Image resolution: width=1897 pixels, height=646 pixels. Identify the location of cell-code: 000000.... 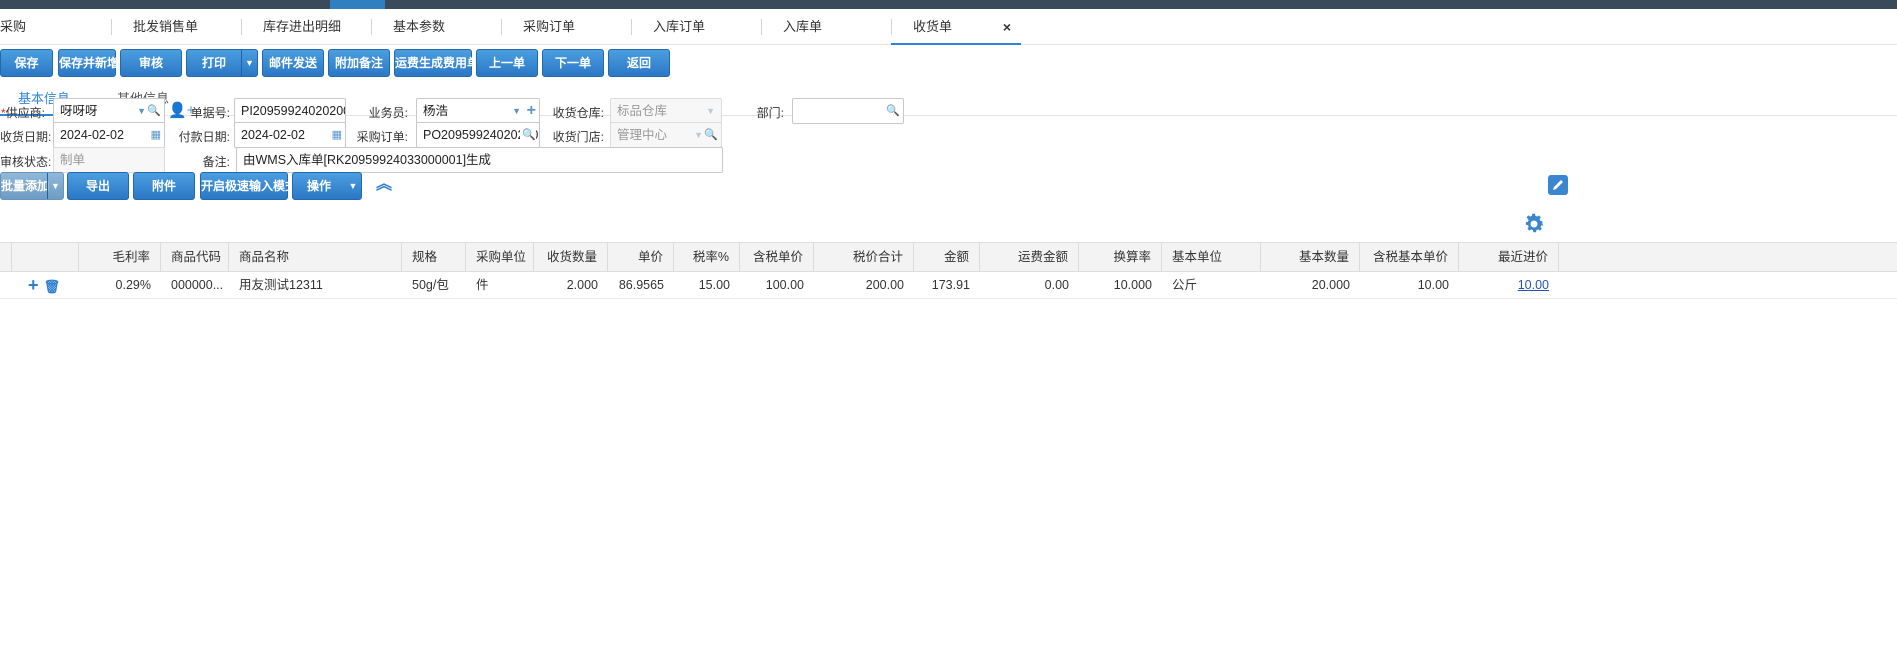
(197, 285).